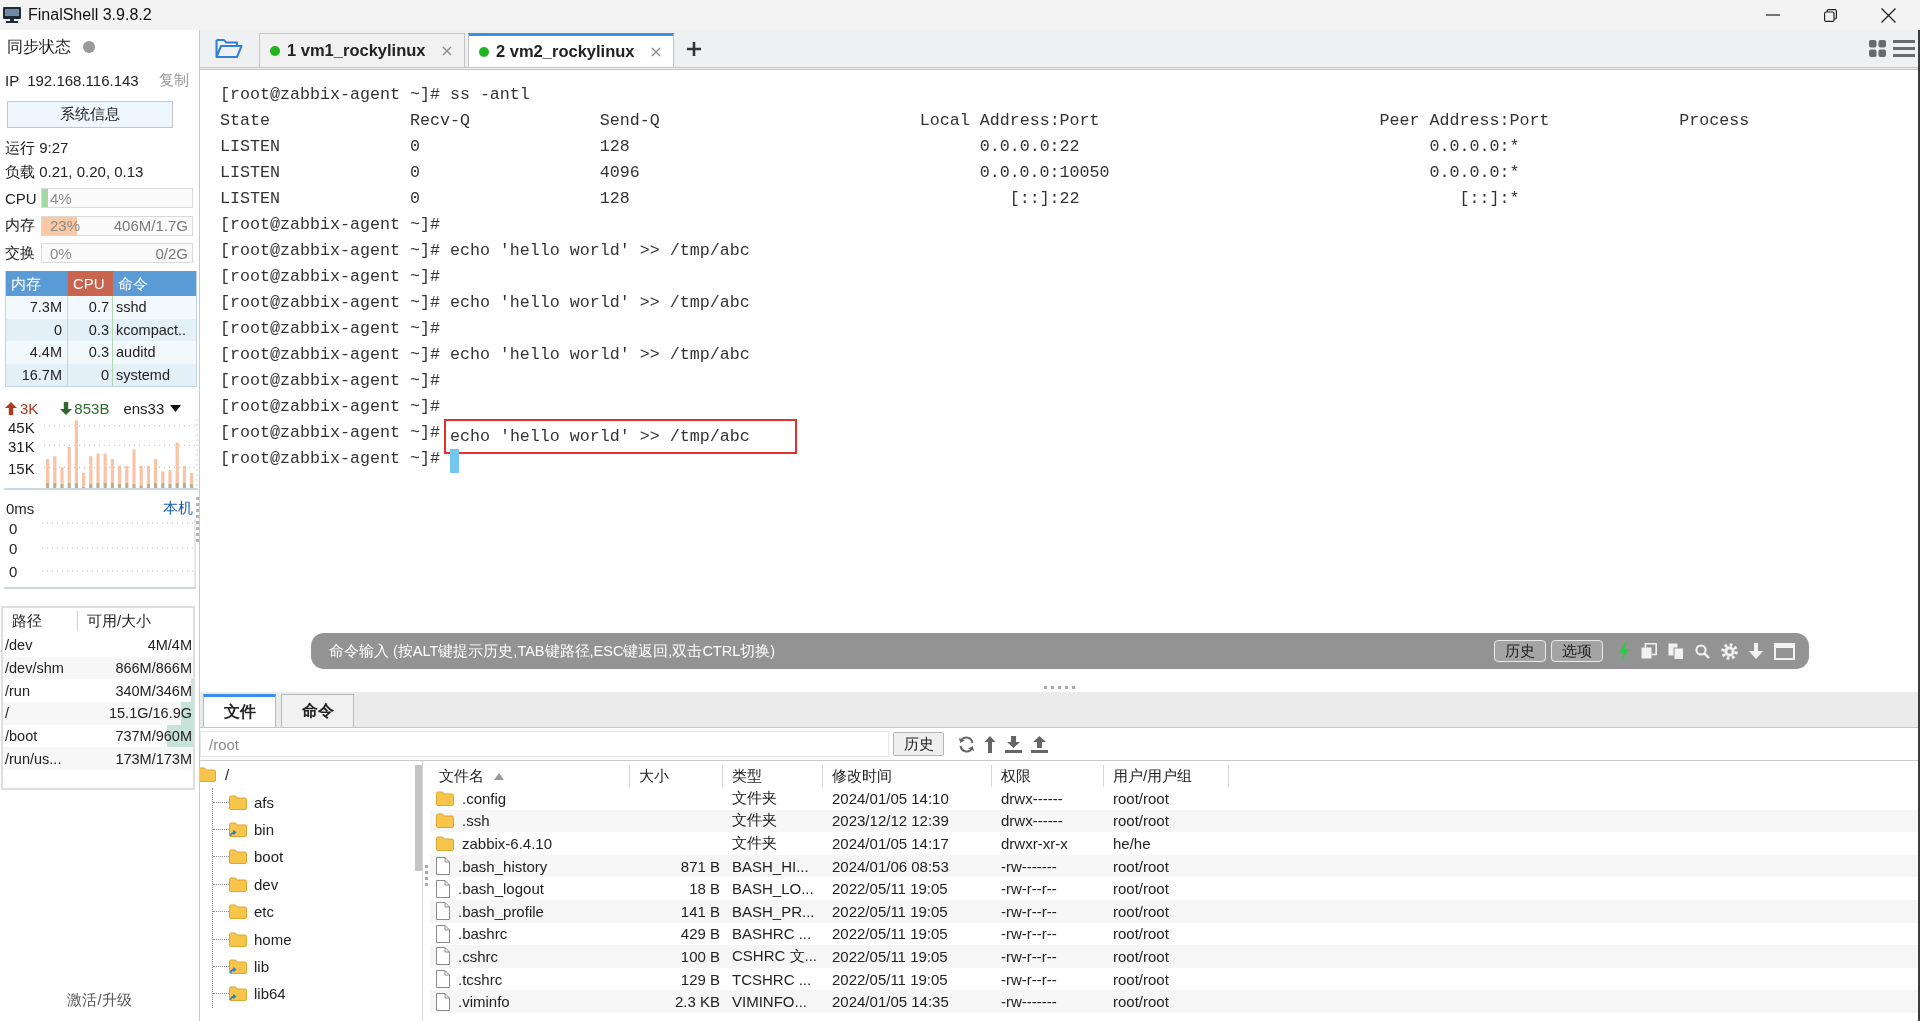 This screenshot has height=1021, width=1920. What do you see at coordinates (39, 46) in the screenshot?
I see `sync-status-label: 同步状态` at bounding box center [39, 46].